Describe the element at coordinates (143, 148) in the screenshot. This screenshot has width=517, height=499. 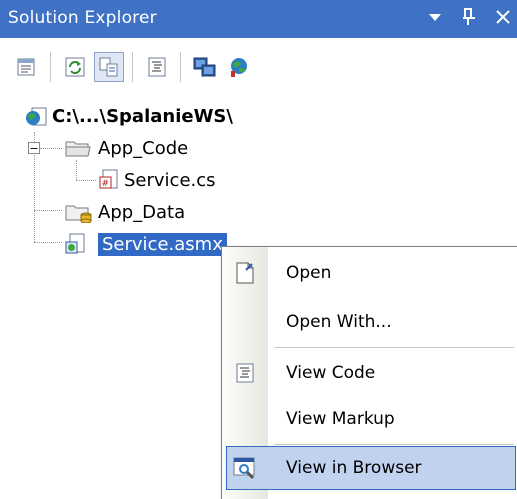
I see `tree-item-label: App_Code` at that location.